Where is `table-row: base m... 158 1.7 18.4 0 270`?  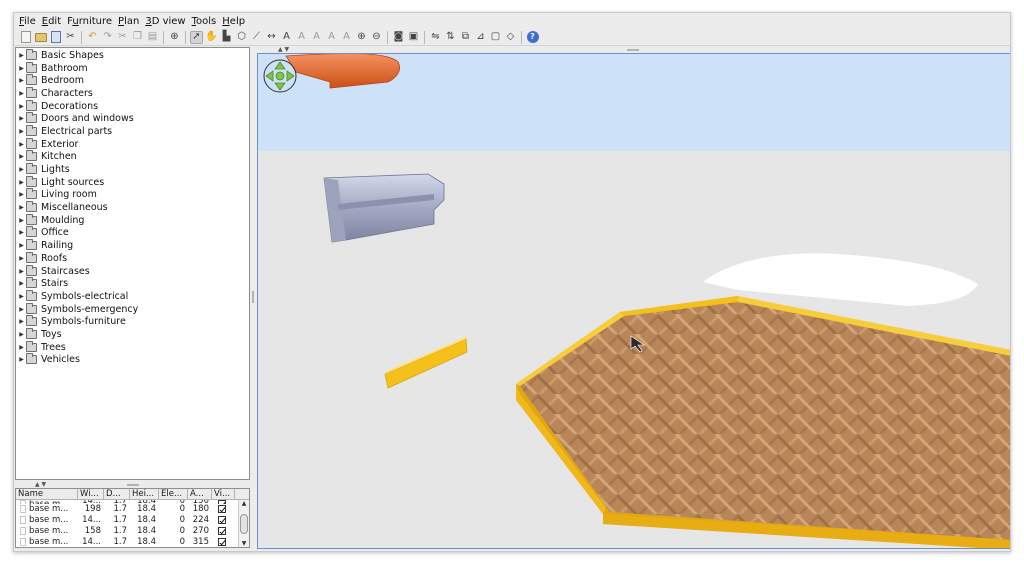 table-row: base m... 158 1.7 18.4 0 270 is located at coordinates (127, 531).